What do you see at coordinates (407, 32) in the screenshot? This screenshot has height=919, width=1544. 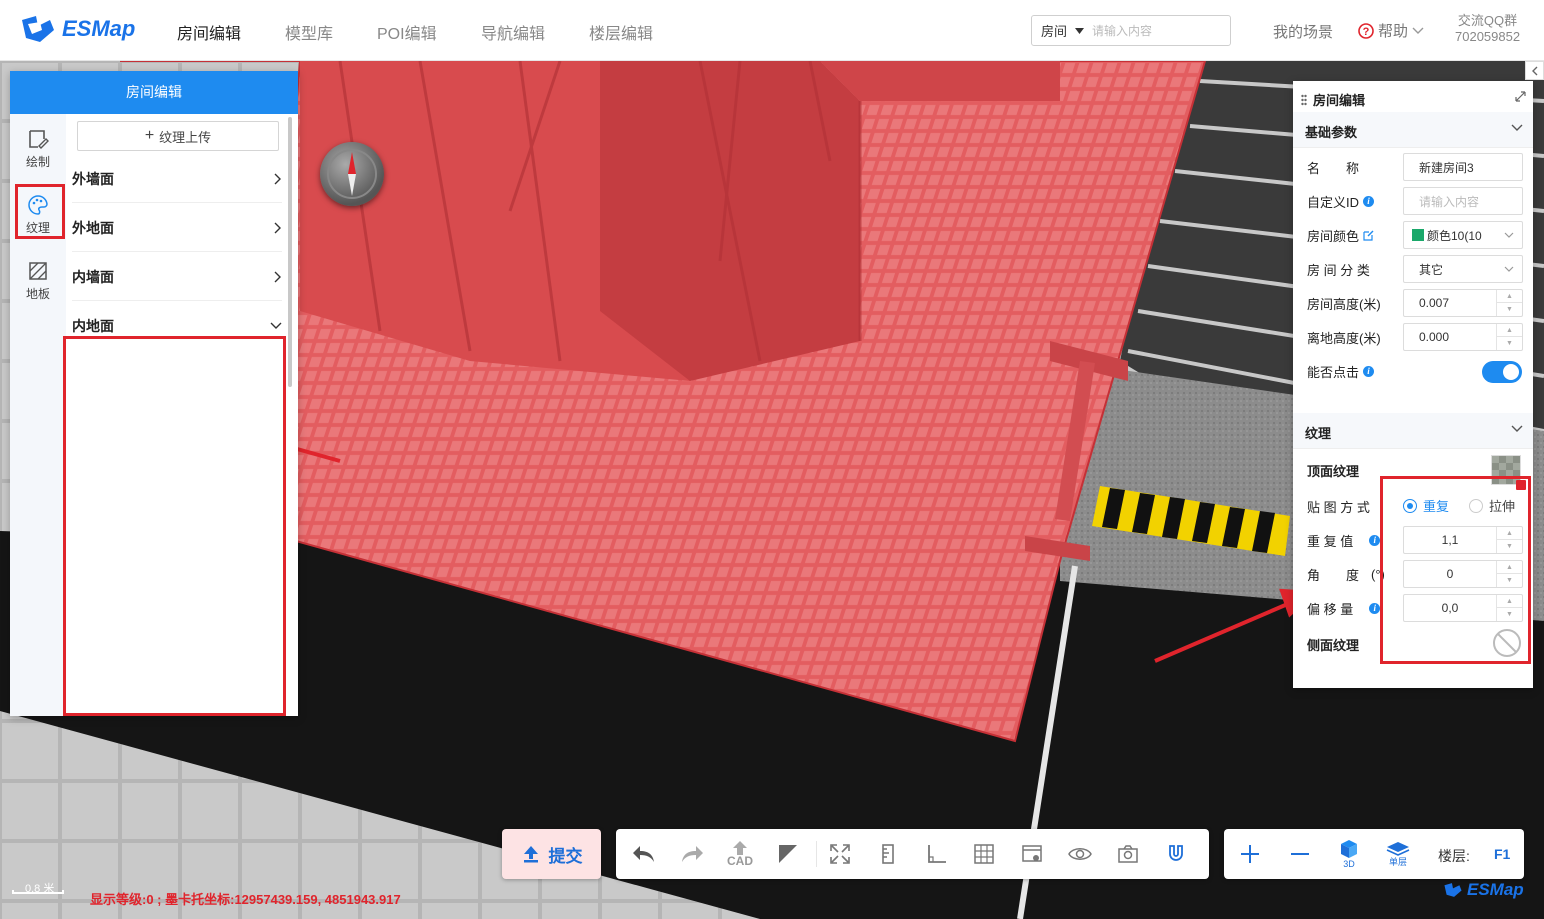 I see `tab-poi-edit: POI编辑` at bounding box center [407, 32].